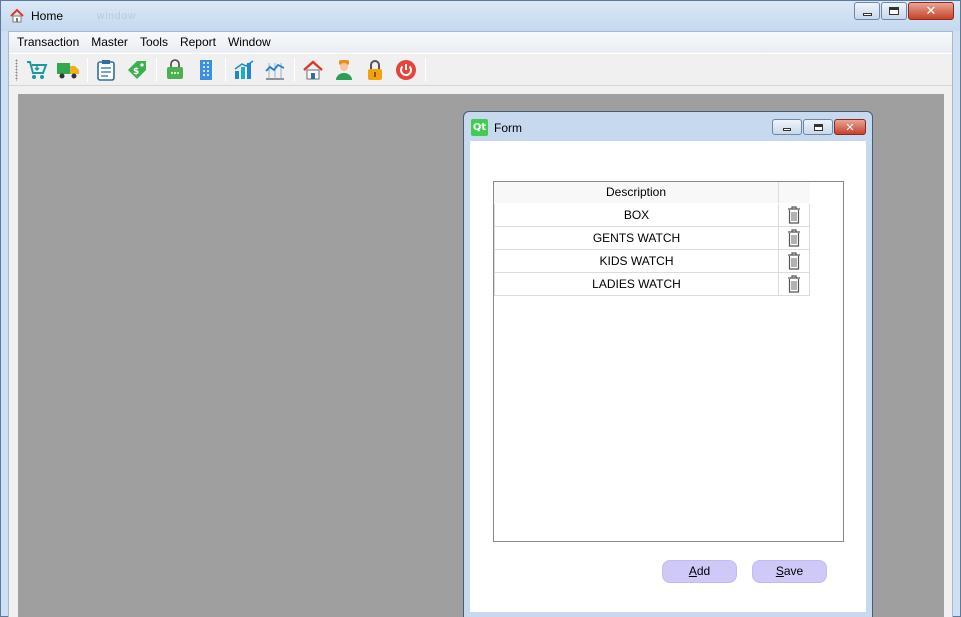 The width and height of the screenshot is (961, 617). I want to click on lock-icon, so click(375, 69).